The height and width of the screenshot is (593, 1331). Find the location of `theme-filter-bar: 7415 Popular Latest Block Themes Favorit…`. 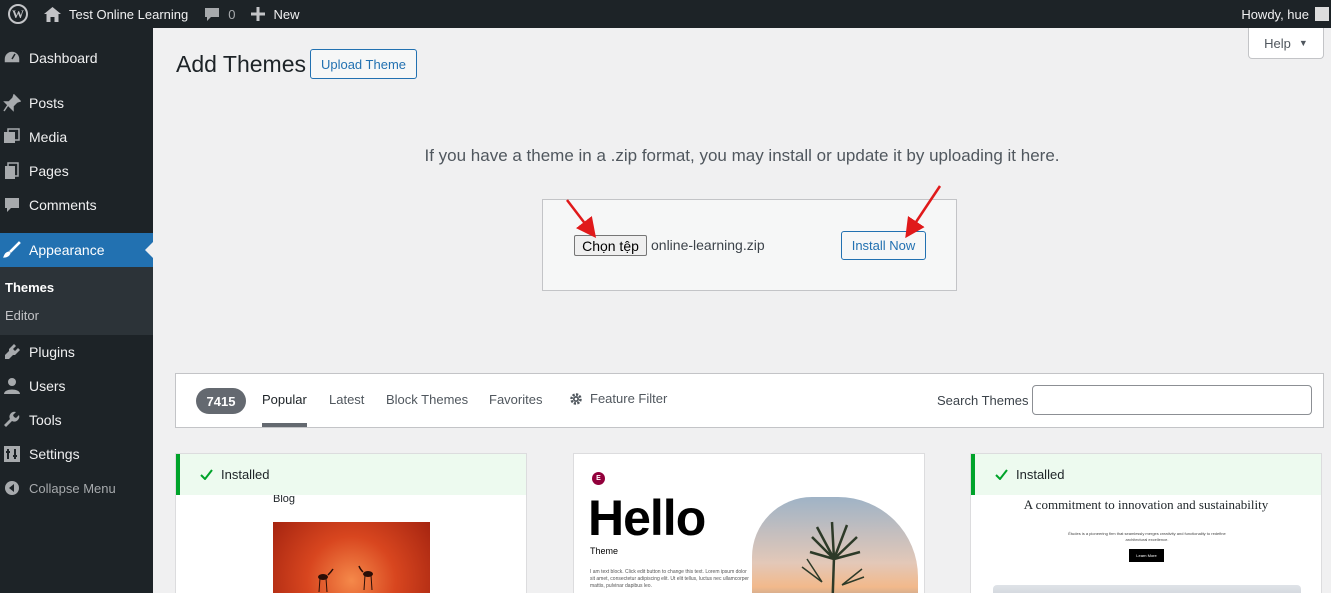

theme-filter-bar: 7415 Popular Latest Block Themes Favorit… is located at coordinates (749, 400).